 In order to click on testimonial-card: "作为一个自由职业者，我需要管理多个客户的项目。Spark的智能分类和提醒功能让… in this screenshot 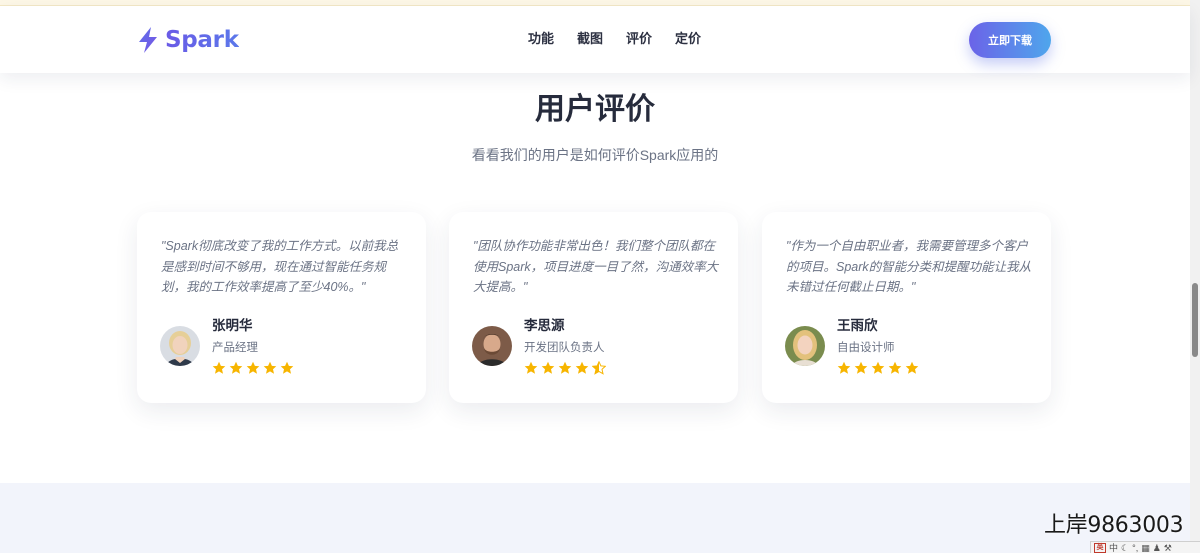, I will do `click(906, 307)`.